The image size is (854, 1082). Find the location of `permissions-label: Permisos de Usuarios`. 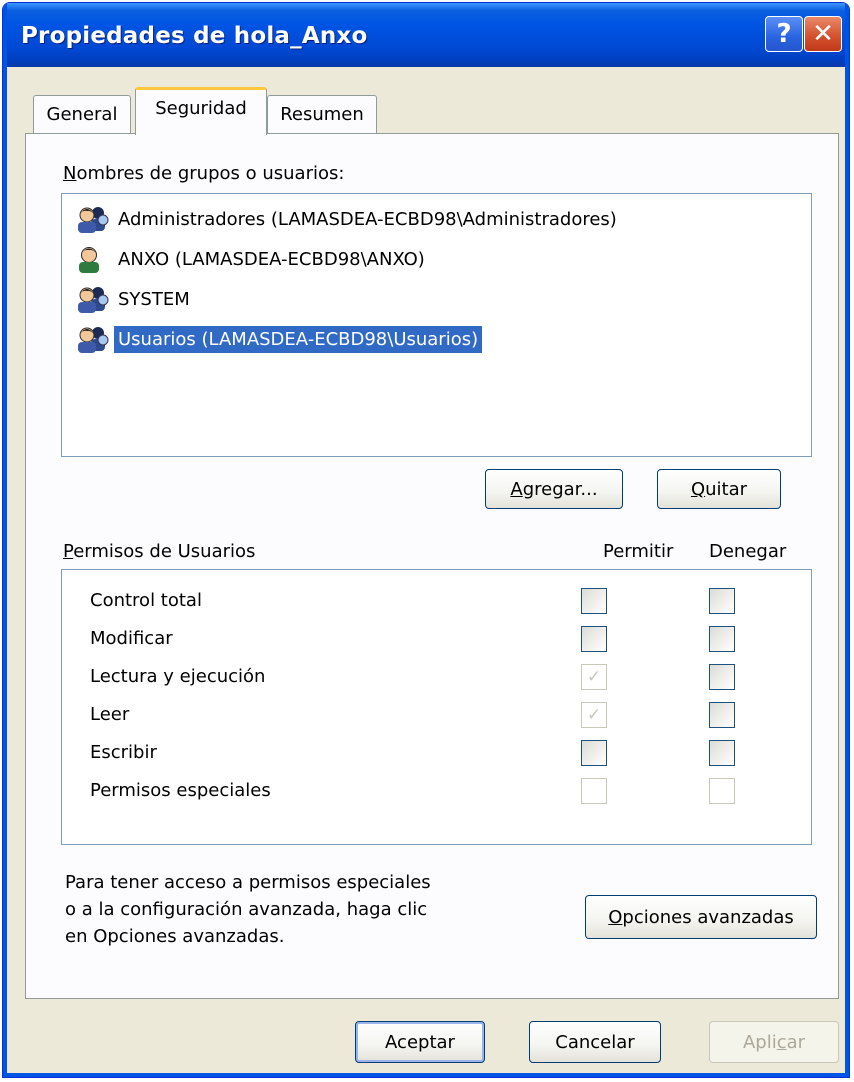

permissions-label: Permisos de Usuarios is located at coordinates (159, 551).